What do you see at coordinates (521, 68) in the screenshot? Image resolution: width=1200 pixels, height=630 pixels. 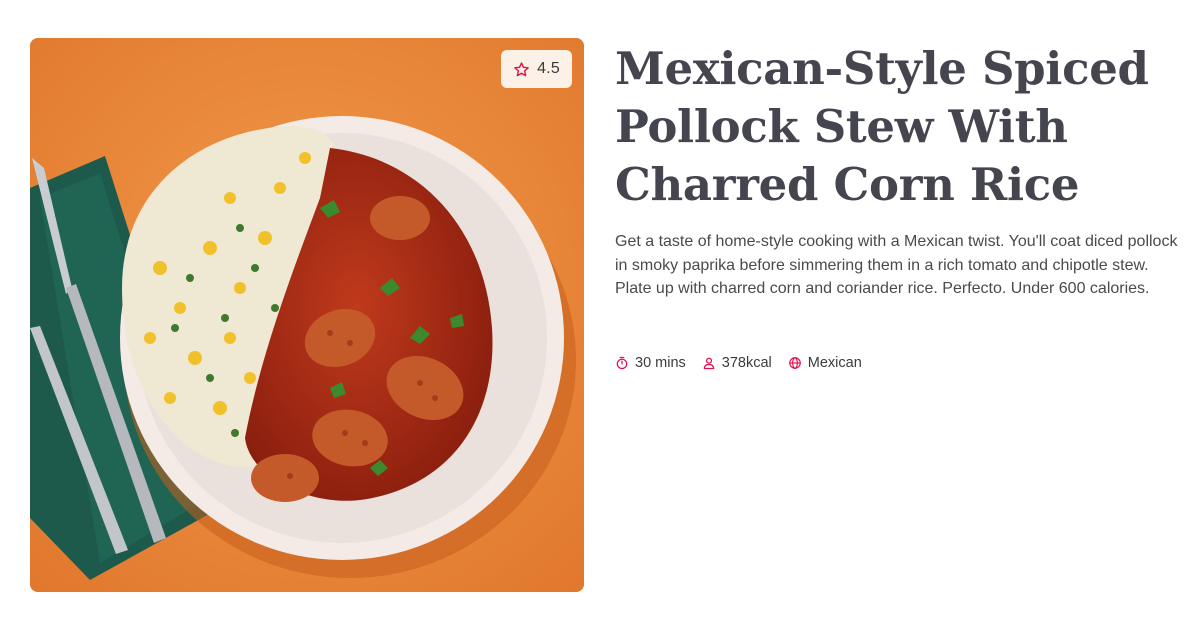 I see `star-icon` at bounding box center [521, 68].